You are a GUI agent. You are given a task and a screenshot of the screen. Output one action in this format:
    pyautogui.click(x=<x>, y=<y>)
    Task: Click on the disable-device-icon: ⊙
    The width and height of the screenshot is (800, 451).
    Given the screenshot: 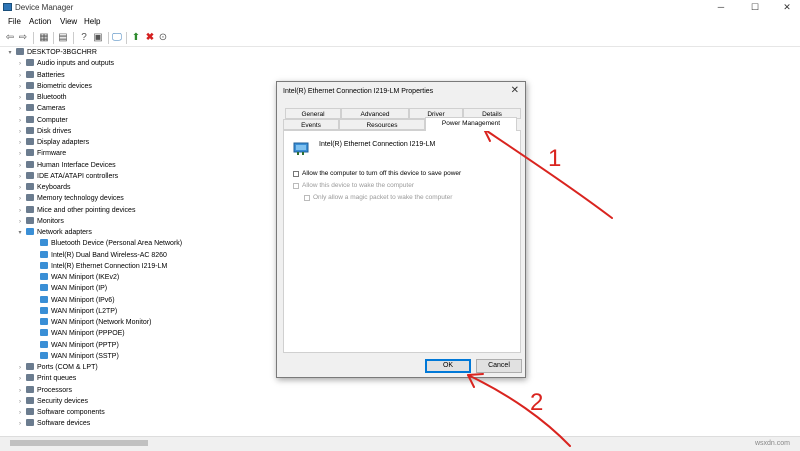 What is the action you would take?
    pyautogui.click(x=163, y=38)
    